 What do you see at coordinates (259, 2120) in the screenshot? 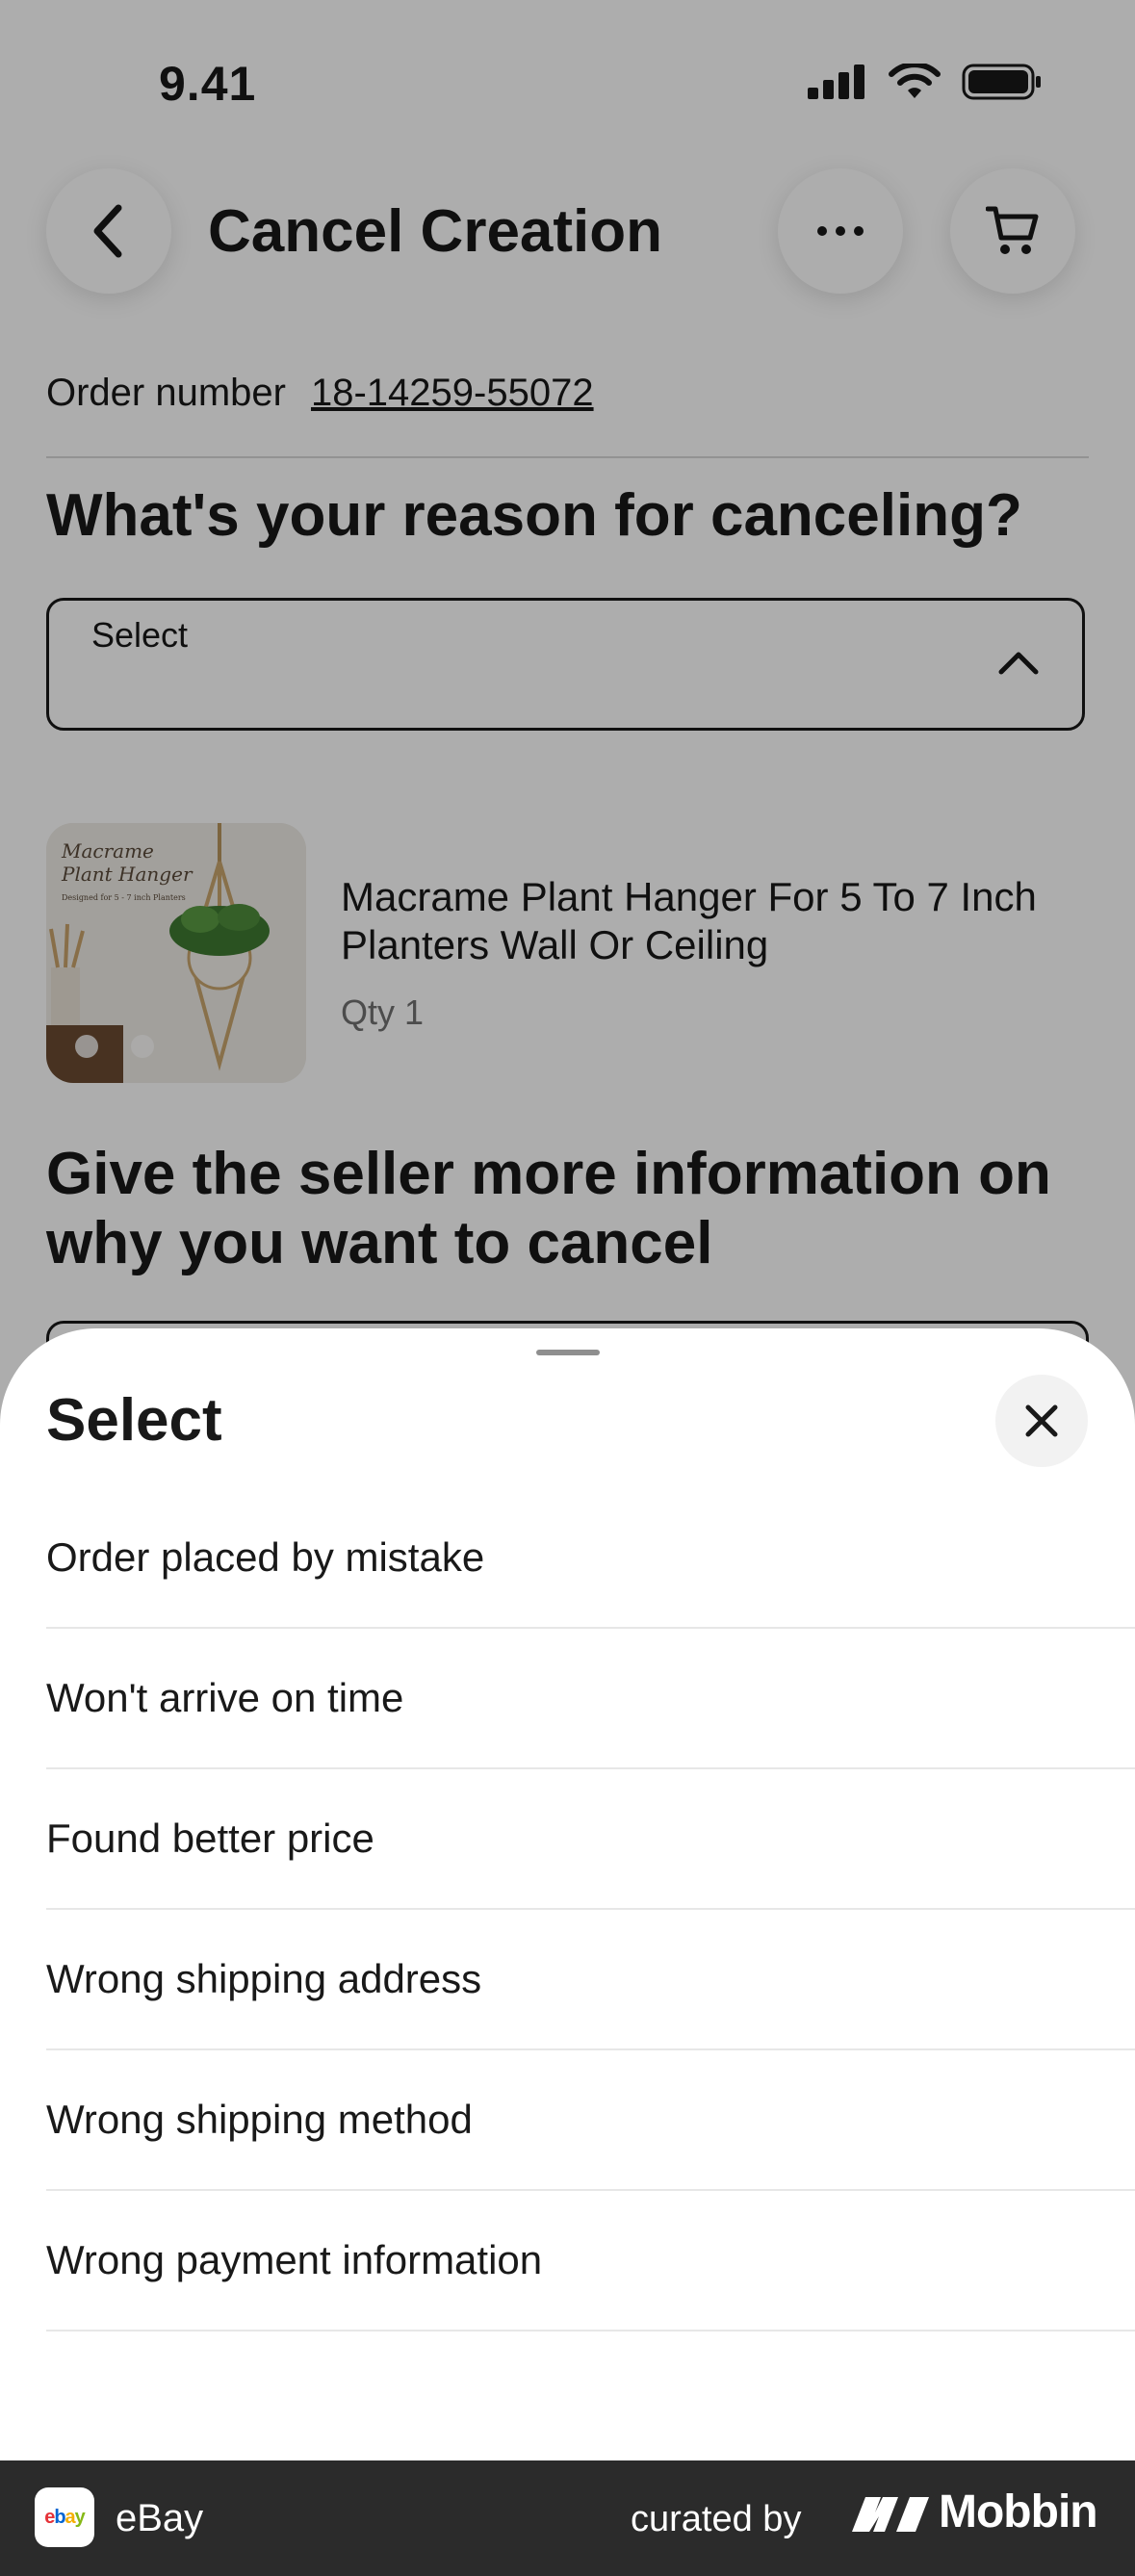
I see `option-label: Wrong shipping method` at bounding box center [259, 2120].